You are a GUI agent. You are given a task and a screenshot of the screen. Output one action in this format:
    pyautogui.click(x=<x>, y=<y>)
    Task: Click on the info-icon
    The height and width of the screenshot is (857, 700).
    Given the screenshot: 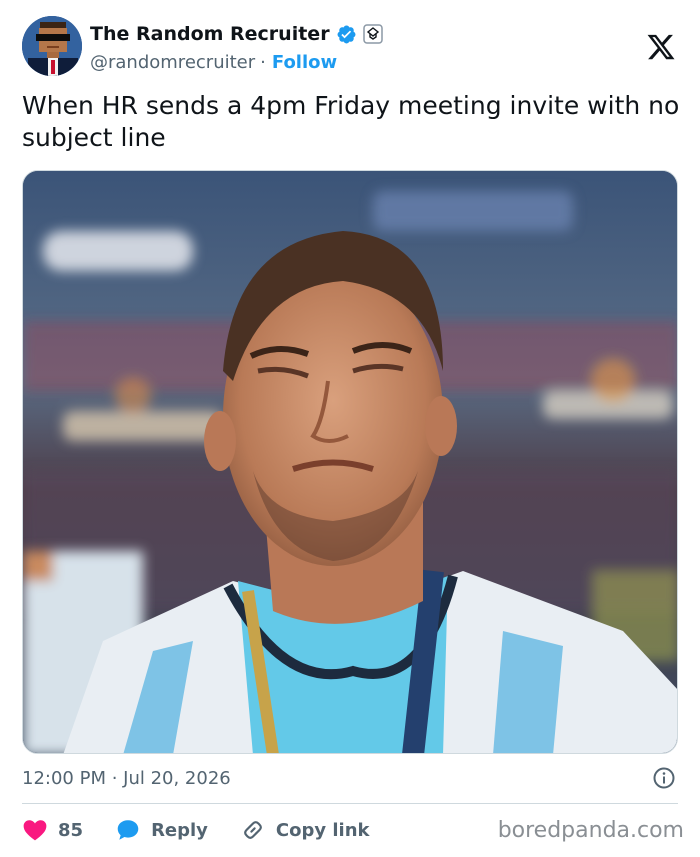 What is the action you would take?
    pyautogui.click(x=664, y=778)
    